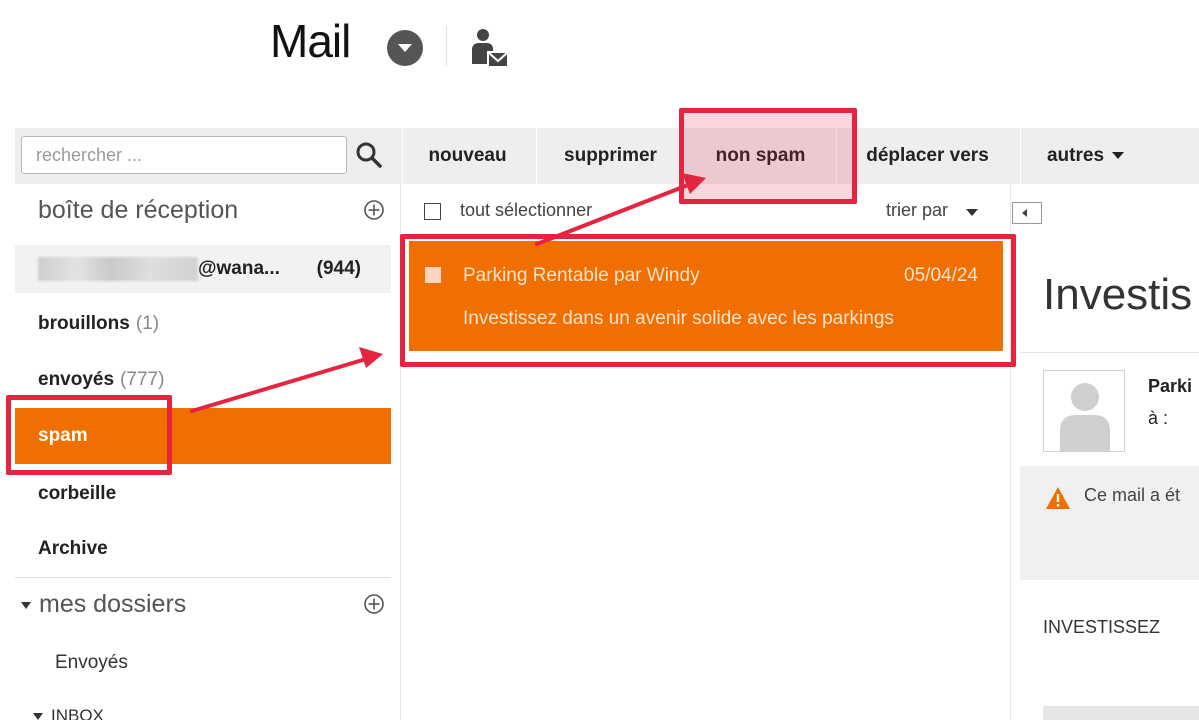 The image size is (1199, 720). What do you see at coordinates (1109, 352) in the screenshot?
I see `reader-divider` at bounding box center [1109, 352].